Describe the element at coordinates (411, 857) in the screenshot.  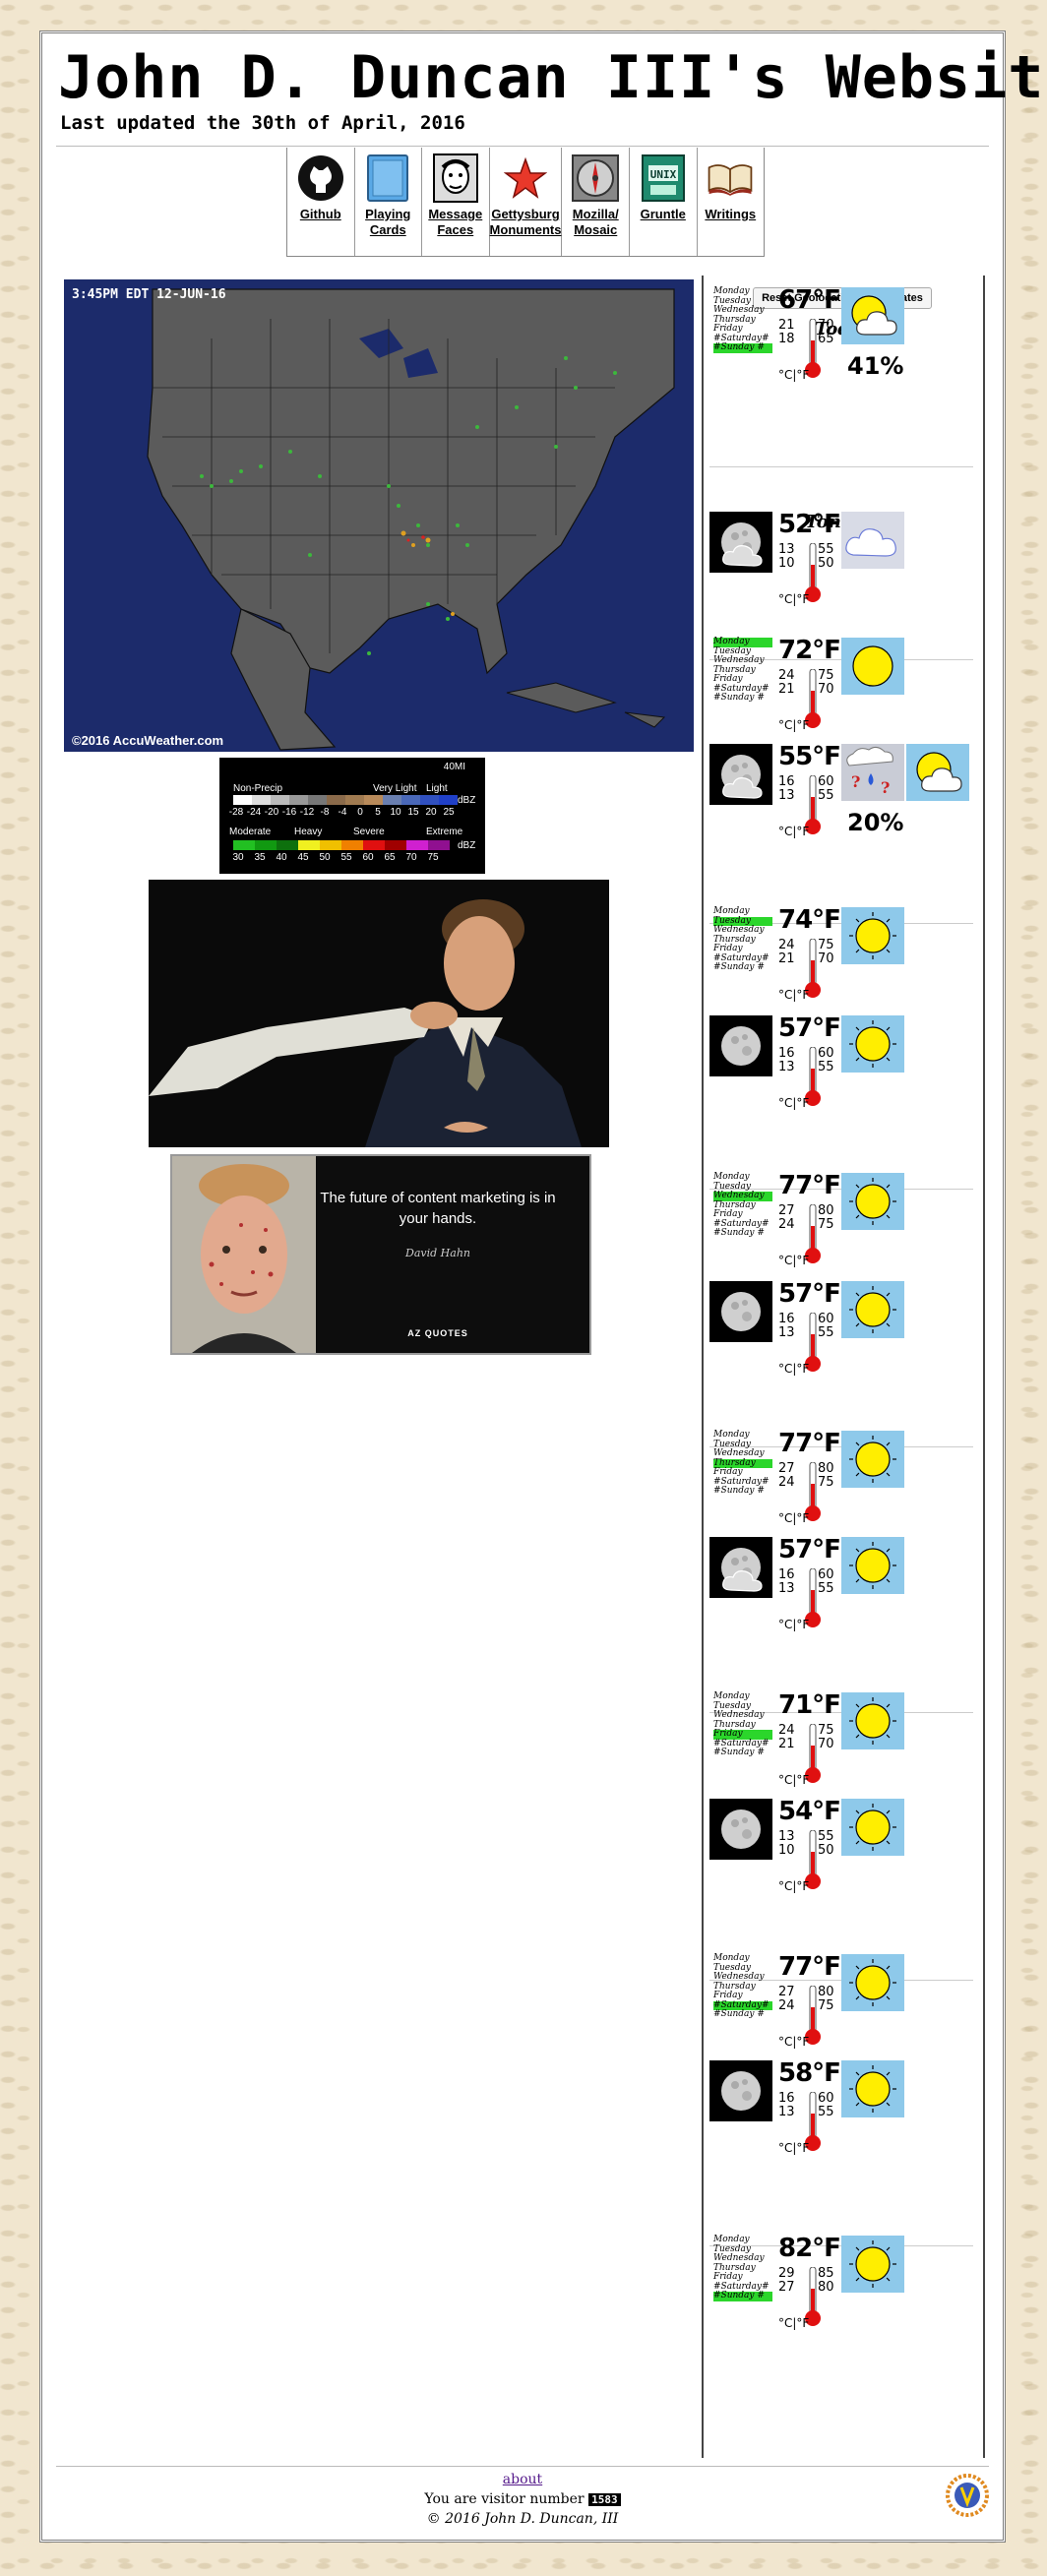
I see `legend-tick: 70` at that location.